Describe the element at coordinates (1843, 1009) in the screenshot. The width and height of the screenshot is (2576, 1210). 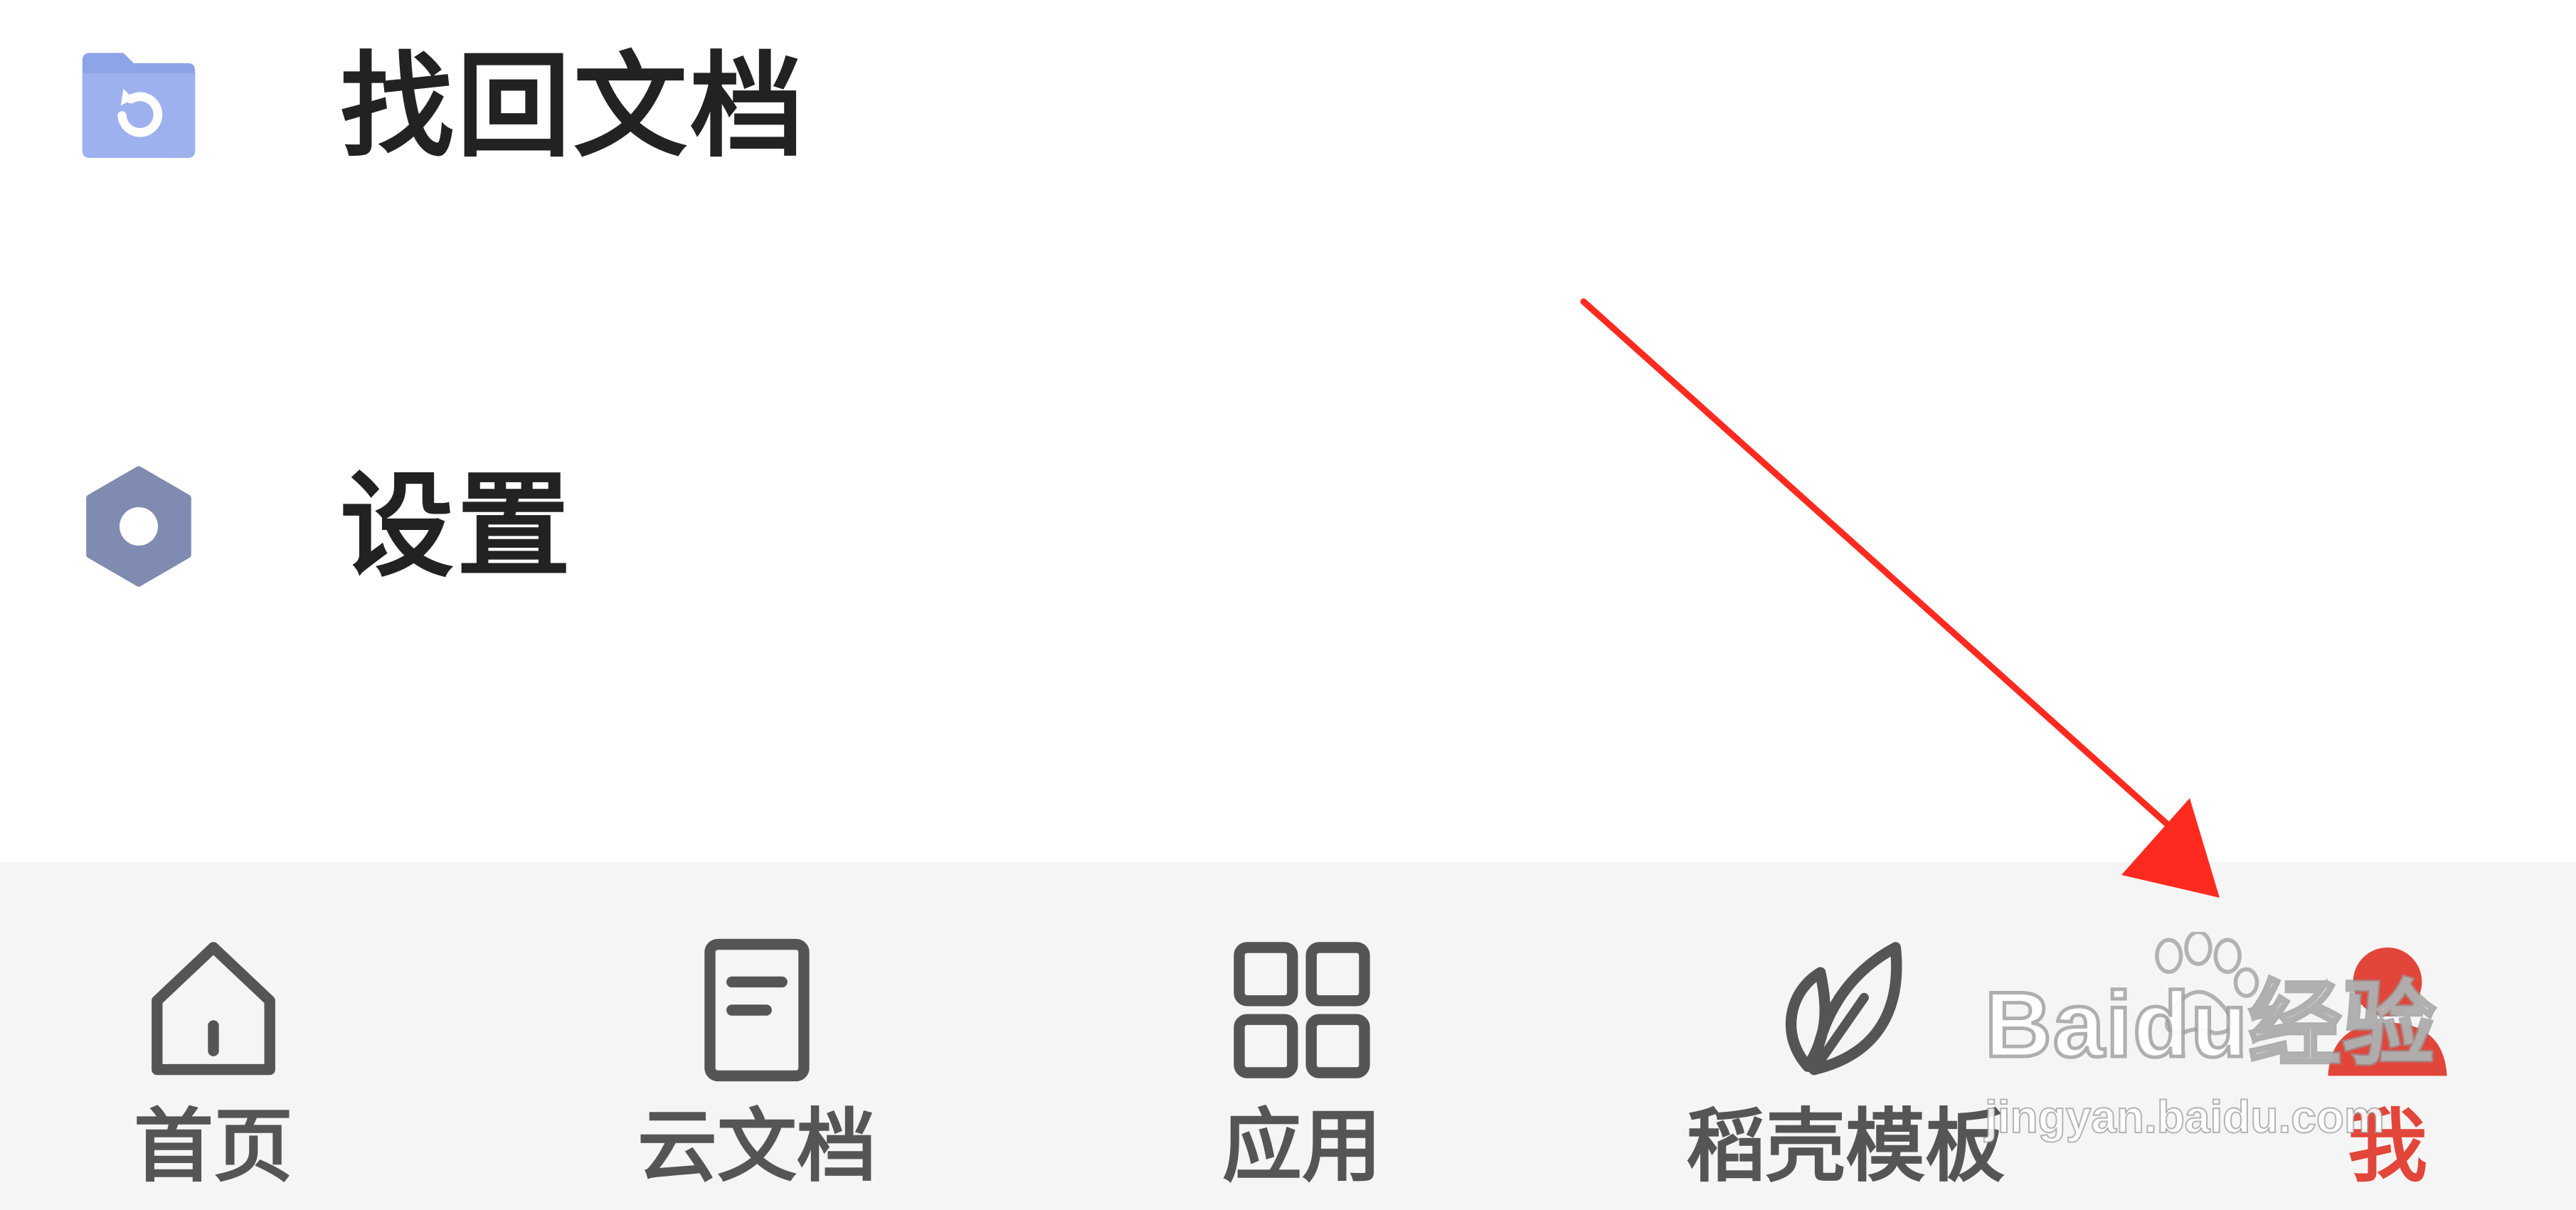
I see `leaf-template-icon` at that location.